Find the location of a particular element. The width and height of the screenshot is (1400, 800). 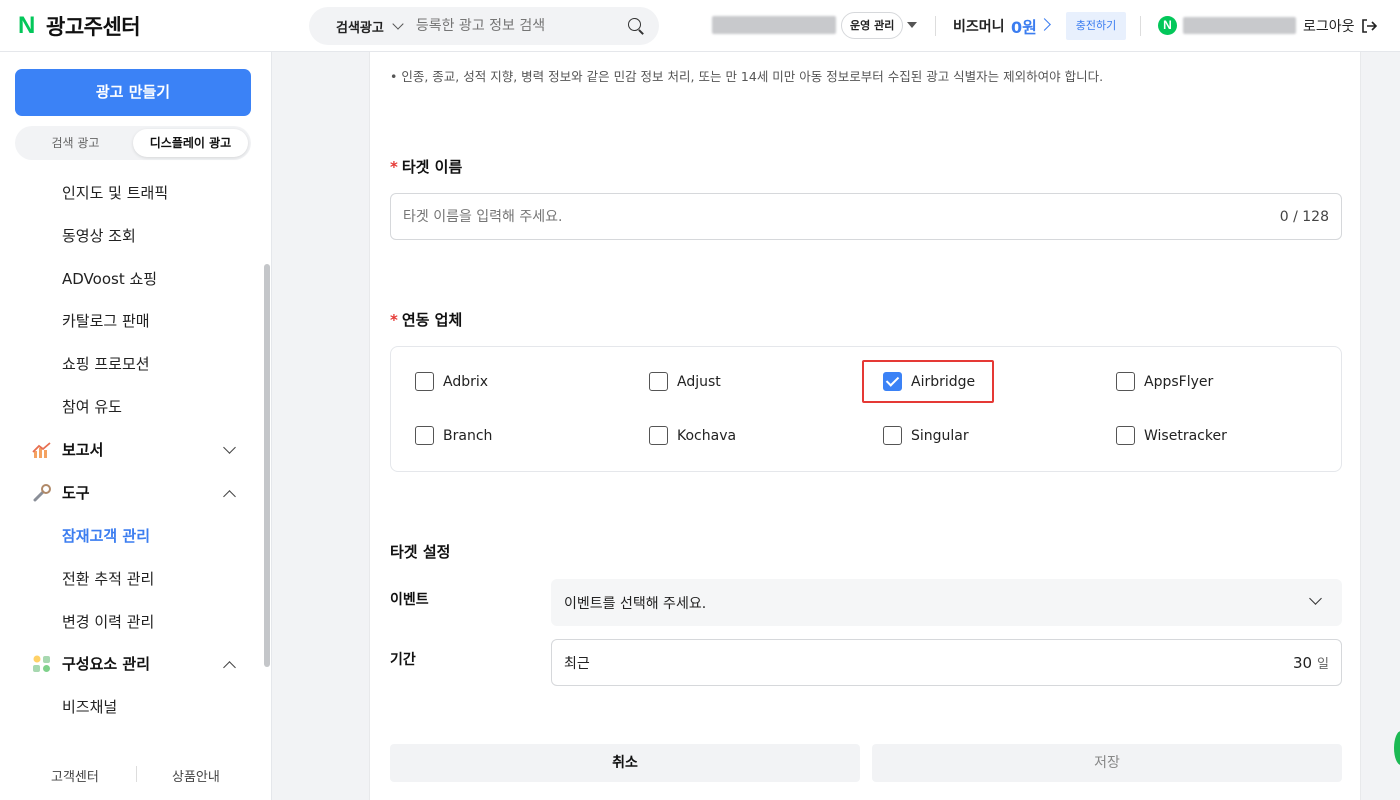

tab-display-ad: 디스플레이 광고 is located at coordinates (190, 143).